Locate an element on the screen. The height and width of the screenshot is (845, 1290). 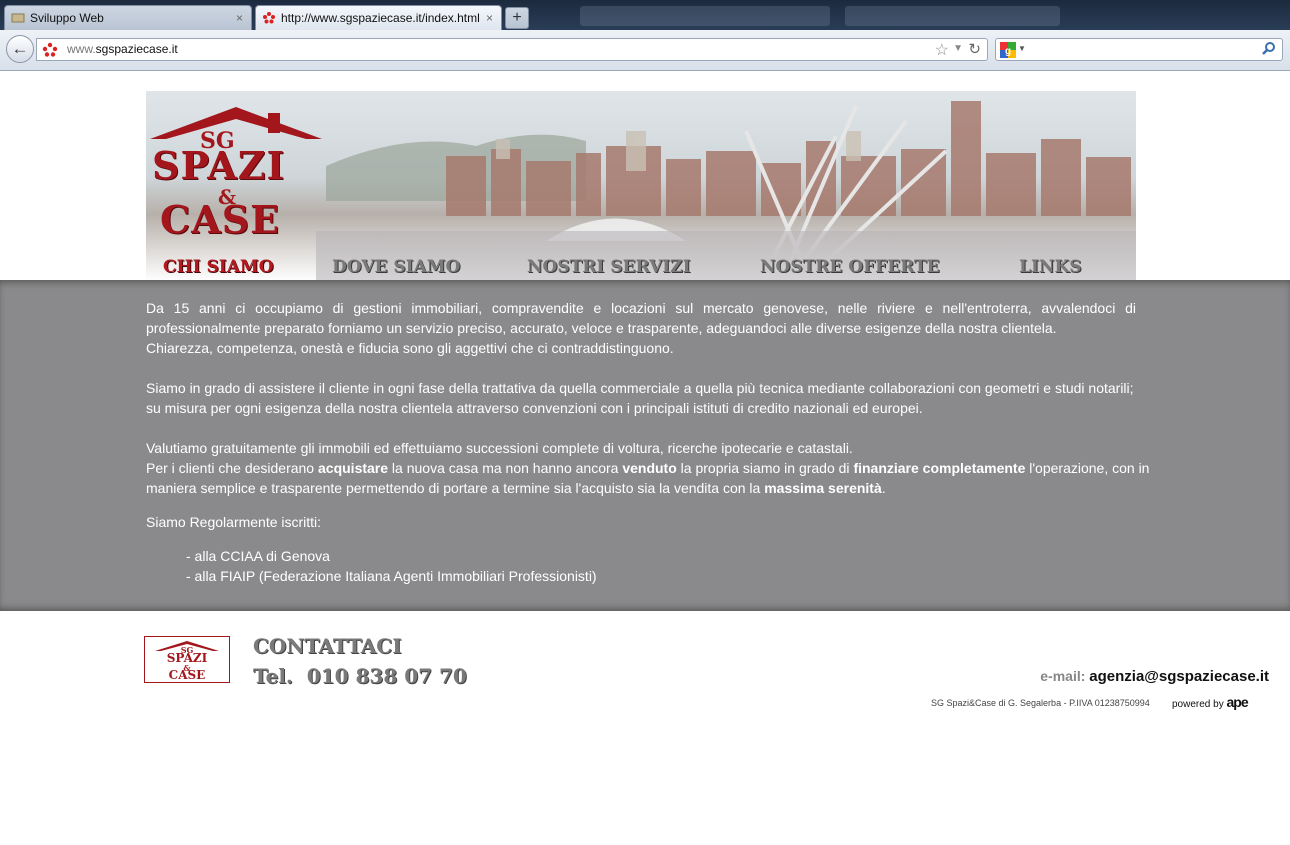
text-span: la propria siamo in grado di is located at coordinates (765, 468).